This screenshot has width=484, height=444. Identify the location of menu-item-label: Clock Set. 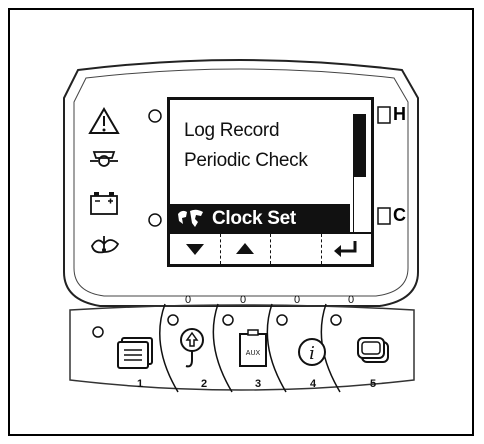
(254, 218).